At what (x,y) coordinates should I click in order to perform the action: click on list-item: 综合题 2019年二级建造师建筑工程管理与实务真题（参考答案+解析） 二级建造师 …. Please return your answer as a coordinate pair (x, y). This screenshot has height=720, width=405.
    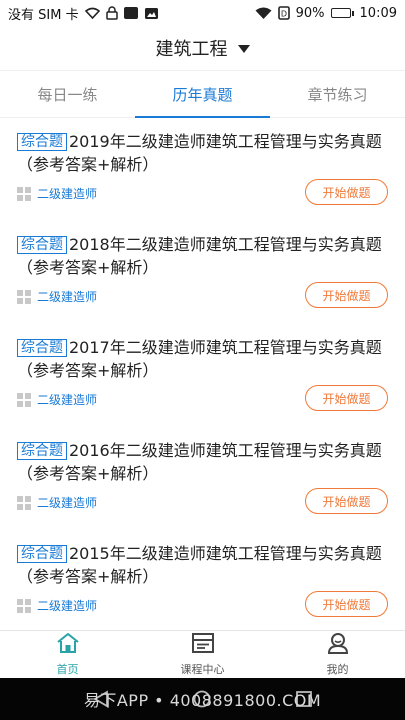
    Looking at the image, I should click on (202, 169).